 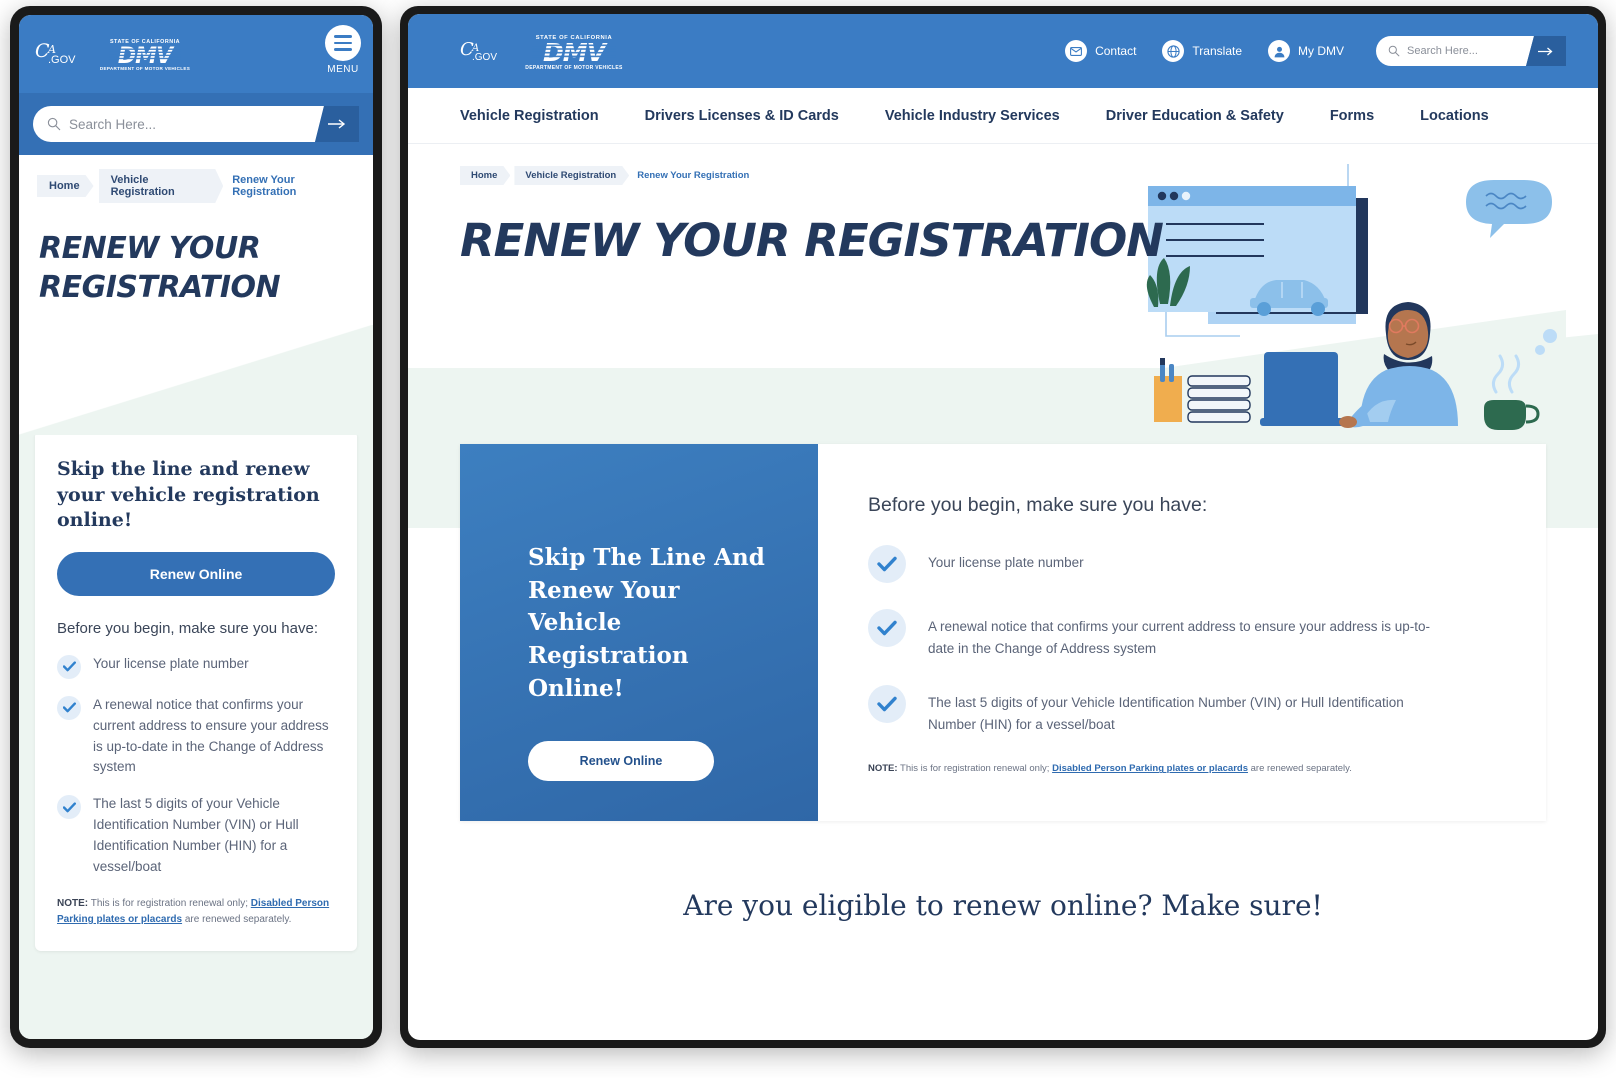 What do you see at coordinates (1454, 116) in the screenshot?
I see `nav-item-locations: Locations` at bounding box center [1454, 116].